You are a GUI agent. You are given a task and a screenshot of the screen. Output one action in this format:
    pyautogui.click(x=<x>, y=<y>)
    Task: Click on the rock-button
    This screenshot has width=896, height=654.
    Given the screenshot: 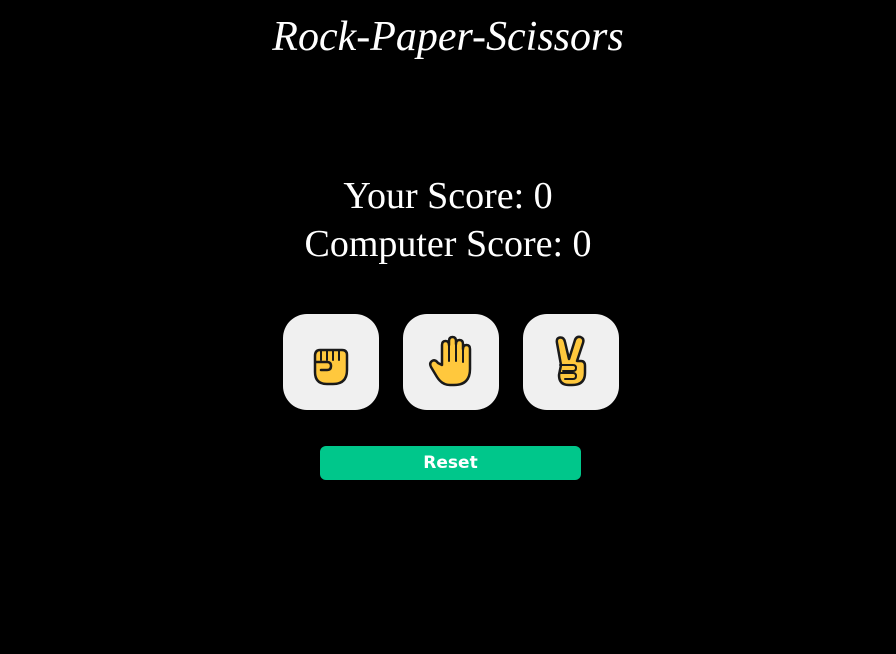 What is the action you would take?
    pyautogui.click(x=331, y=362)
    